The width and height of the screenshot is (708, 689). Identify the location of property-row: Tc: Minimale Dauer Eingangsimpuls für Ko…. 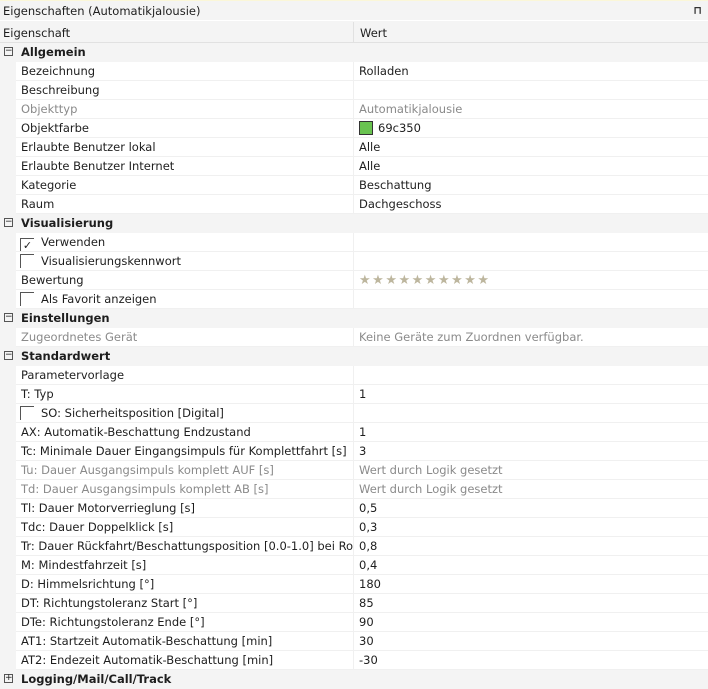
(354, 451).